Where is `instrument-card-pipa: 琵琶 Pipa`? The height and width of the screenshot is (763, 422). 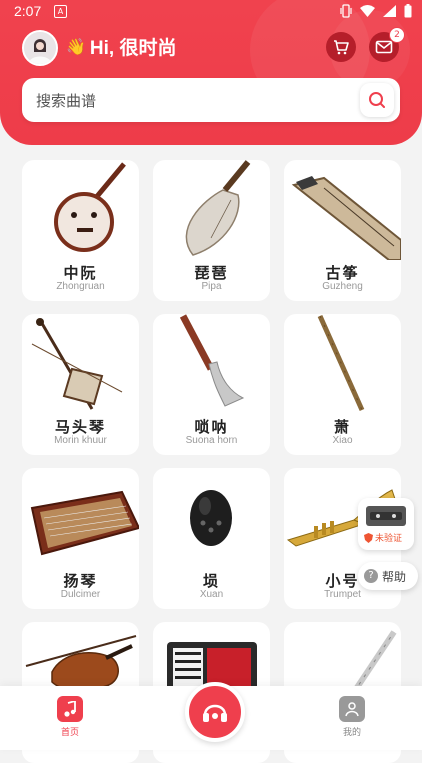
instrument-card-pipa: 琵琶 Pipa is located at coordinates (211, 230).